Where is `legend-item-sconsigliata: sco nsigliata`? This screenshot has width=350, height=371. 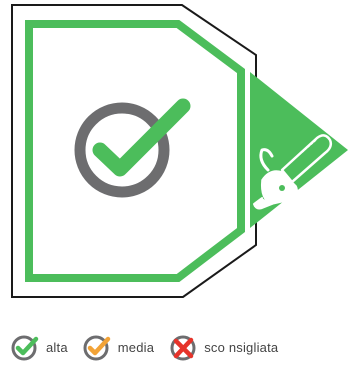
legend-item-sconsigliata: sco nsigliata is located at coordinates (223, 347).